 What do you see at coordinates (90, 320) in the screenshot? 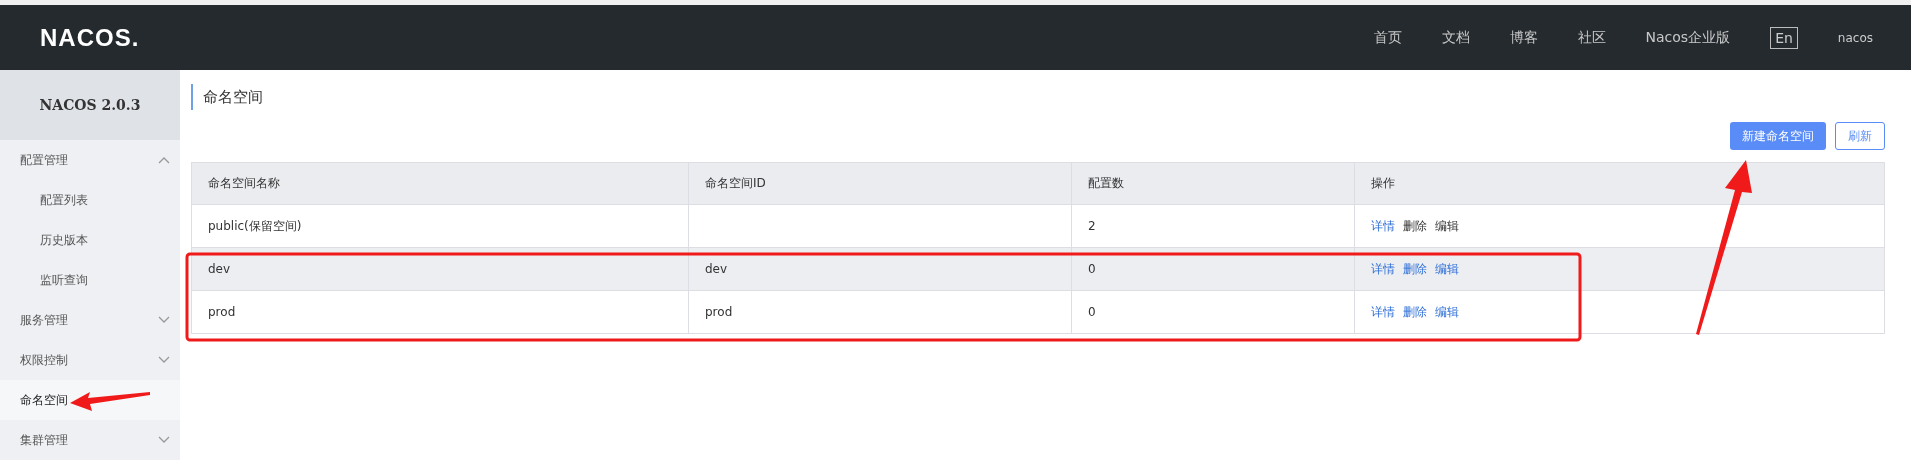
I see `menu-item: 服务管理` at bounding box center [90, 320].